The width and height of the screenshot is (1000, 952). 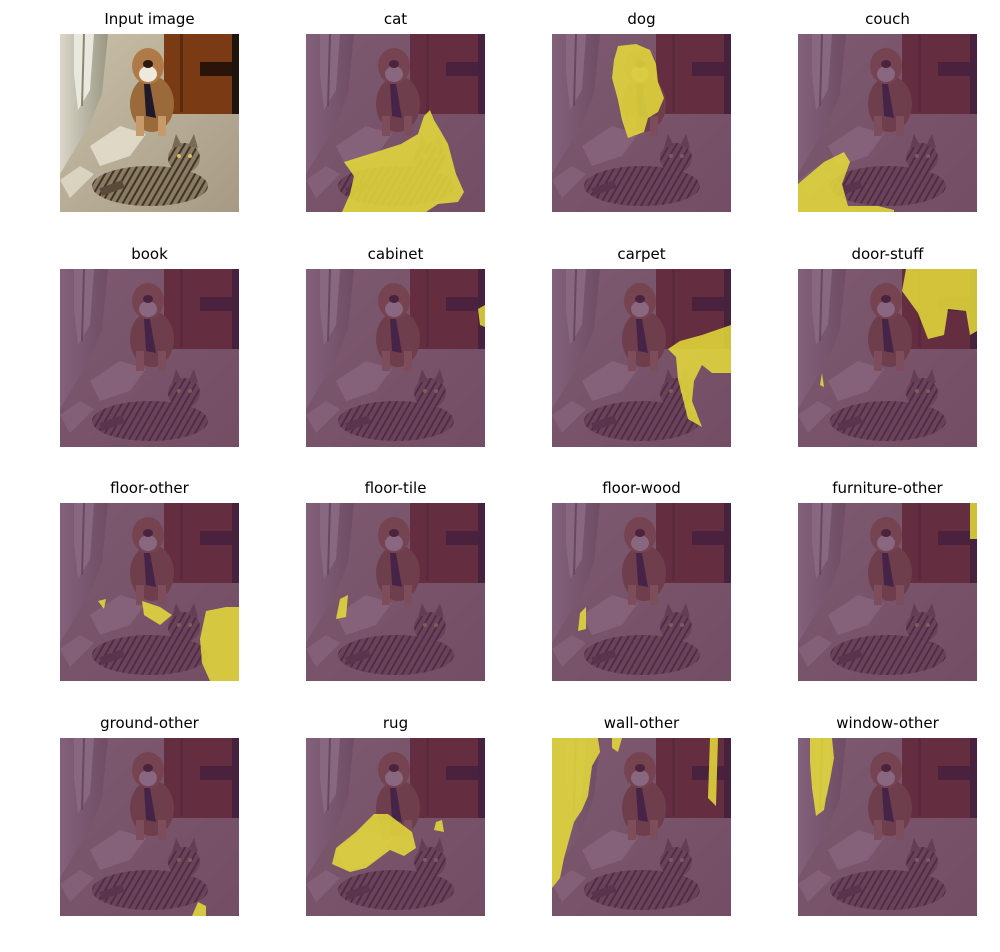 I want to click on mask-region, so click(x=973, y=521).